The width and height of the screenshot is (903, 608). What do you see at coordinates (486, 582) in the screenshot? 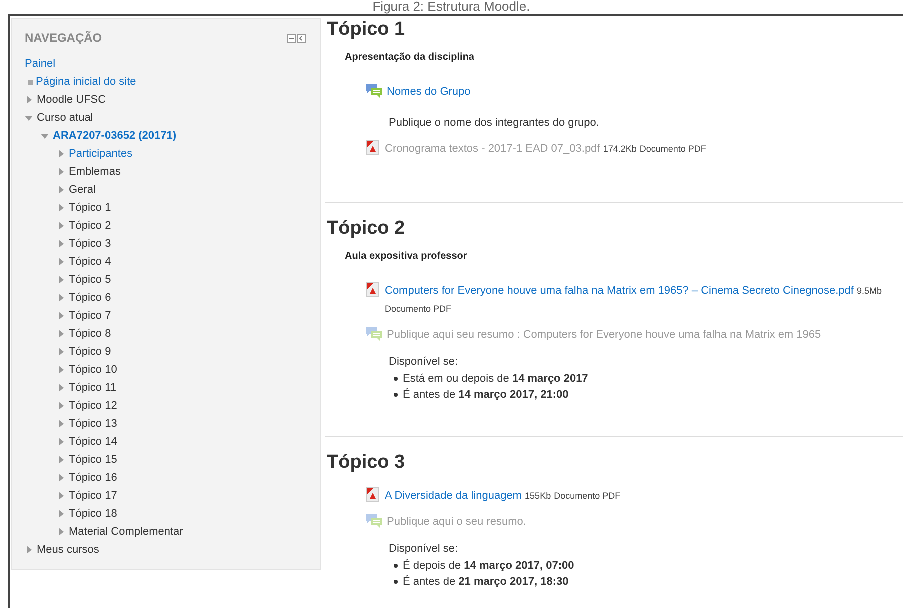
I see `availability-condition: É antes de 21 março 2017, 18:30` at bounding box center [486, 582].